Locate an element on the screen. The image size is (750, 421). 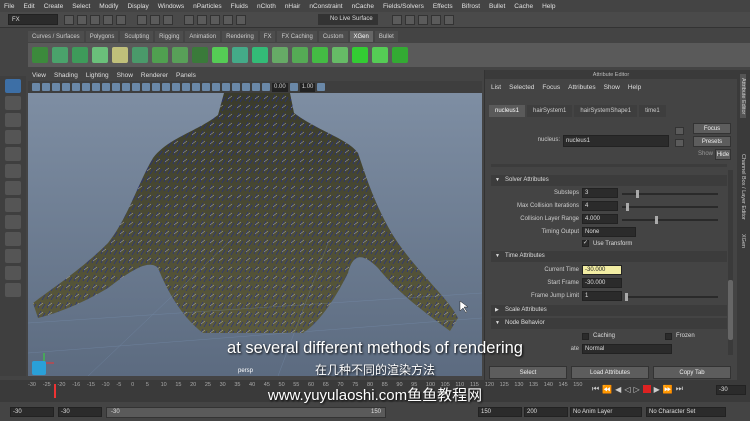
render-view-icon is located at coordinates (397, 20).